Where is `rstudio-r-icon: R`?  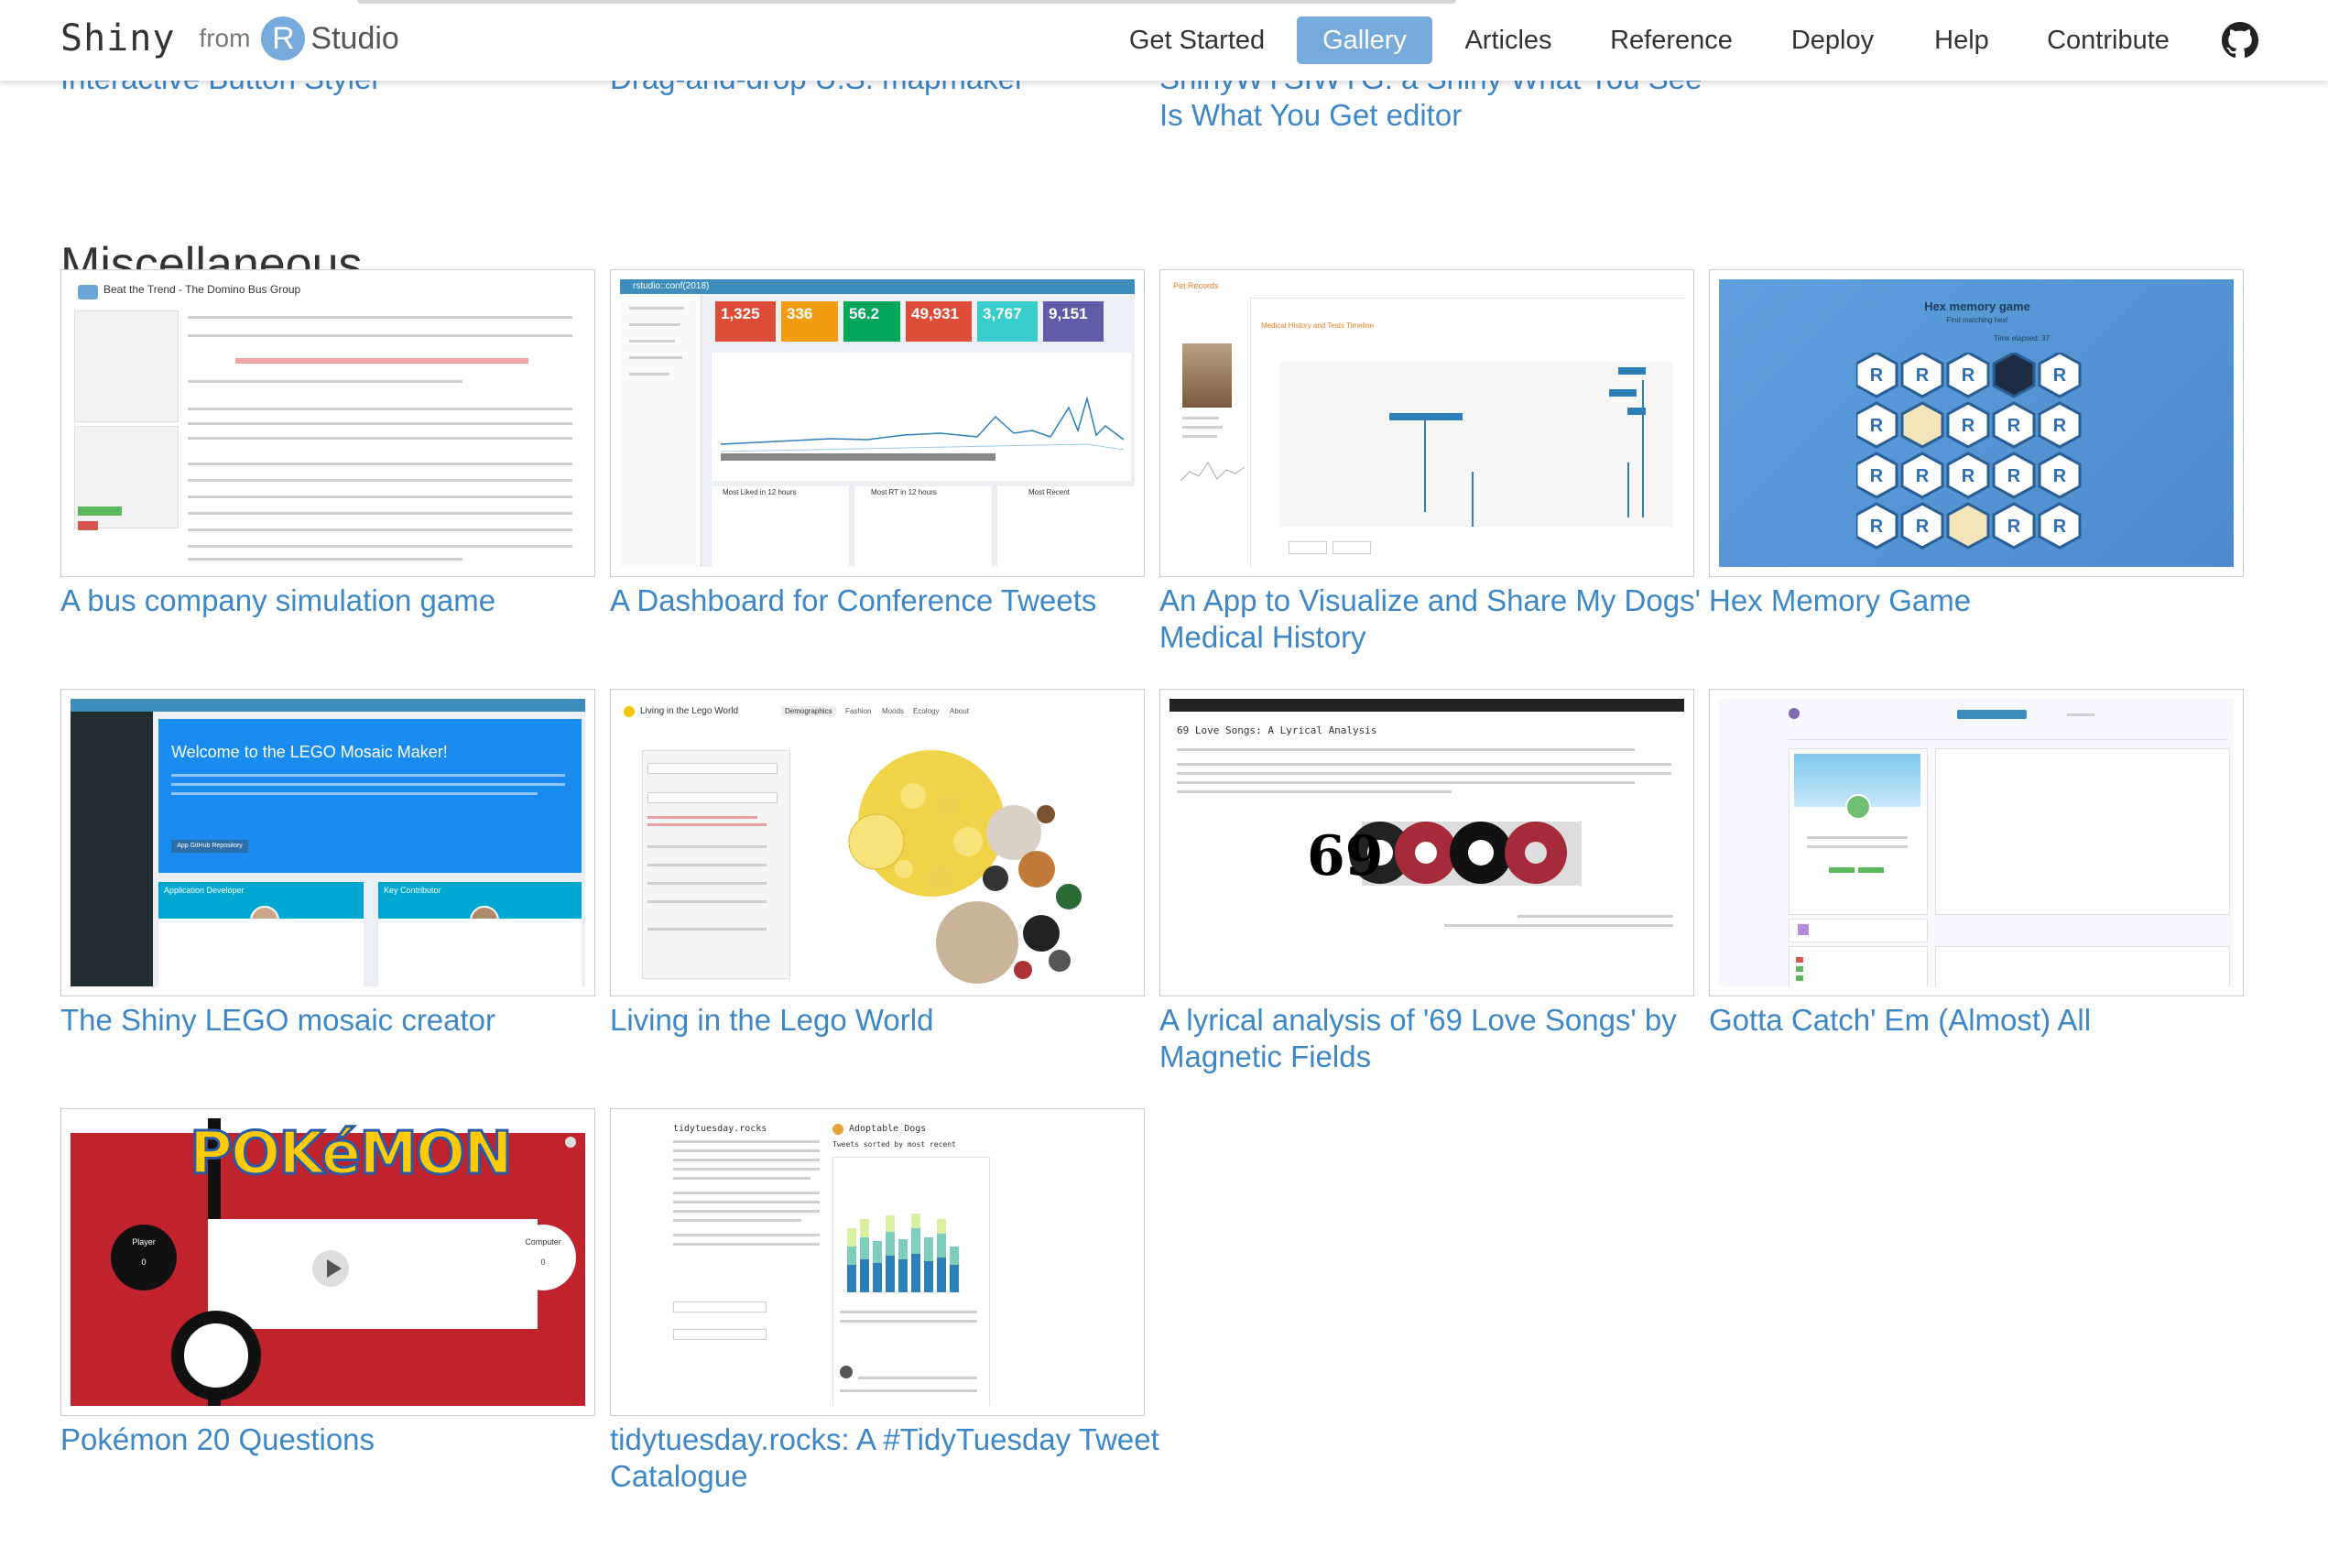
rstudio-r-icon: R is located at coordinates (283, 38).